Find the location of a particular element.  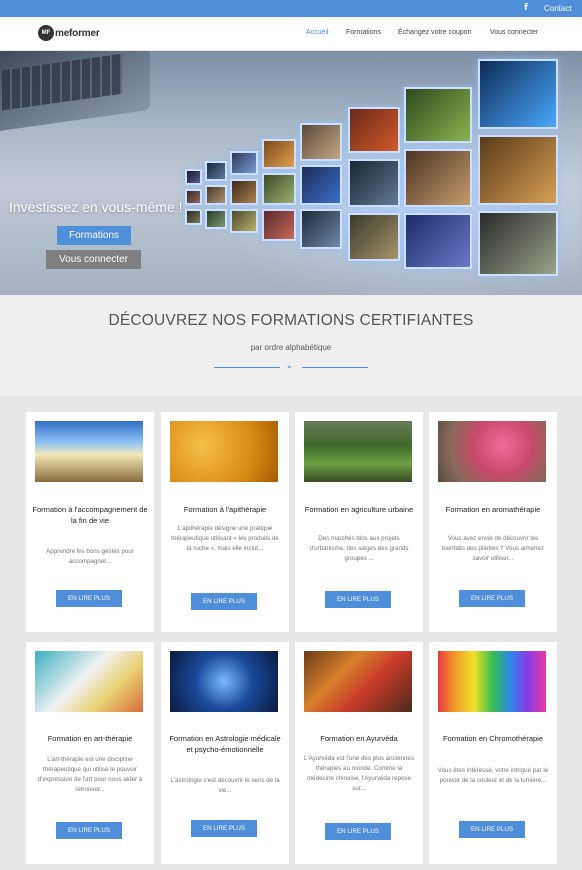

divider-right is located at coordinates (335, 367).